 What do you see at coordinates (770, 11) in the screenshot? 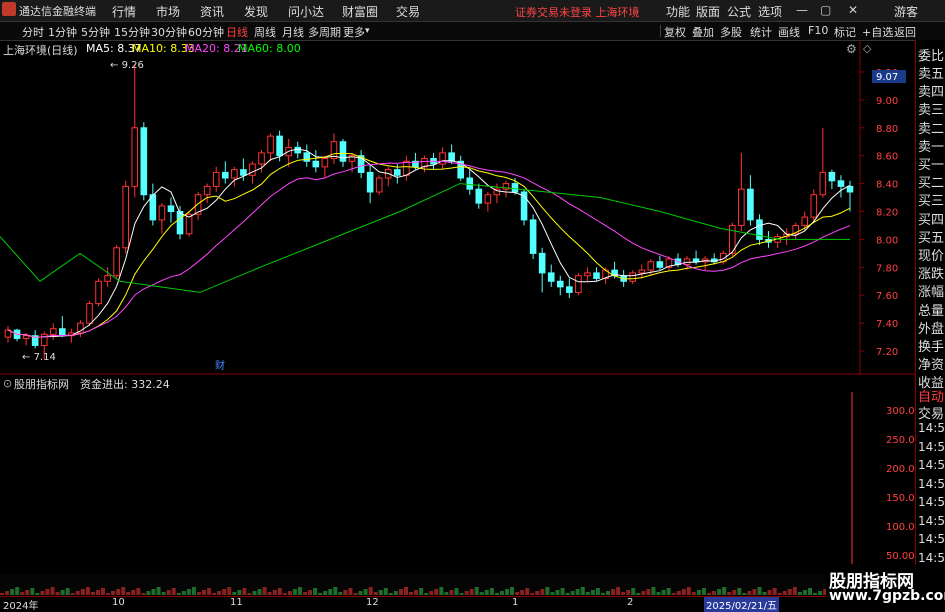
I see `menu-options: 选项` at bounding box center [770, 11].